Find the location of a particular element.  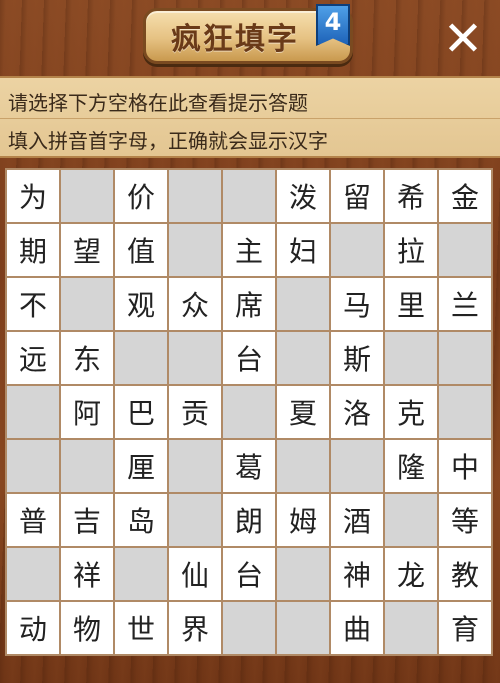

grid-cell: 世 is located at coordinates (141, 628).